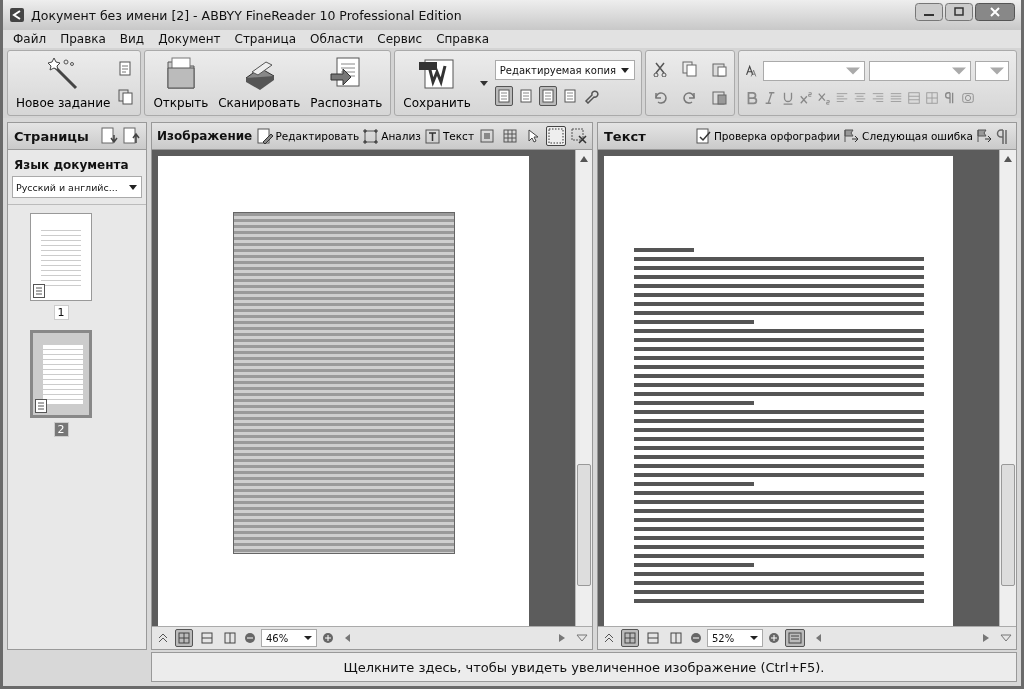 The width and height of the screenshot is (1024, 689). Describe the element at coordinates (181, 83) in the screenshot. I see `toolbar-button: Открыть` at that location.